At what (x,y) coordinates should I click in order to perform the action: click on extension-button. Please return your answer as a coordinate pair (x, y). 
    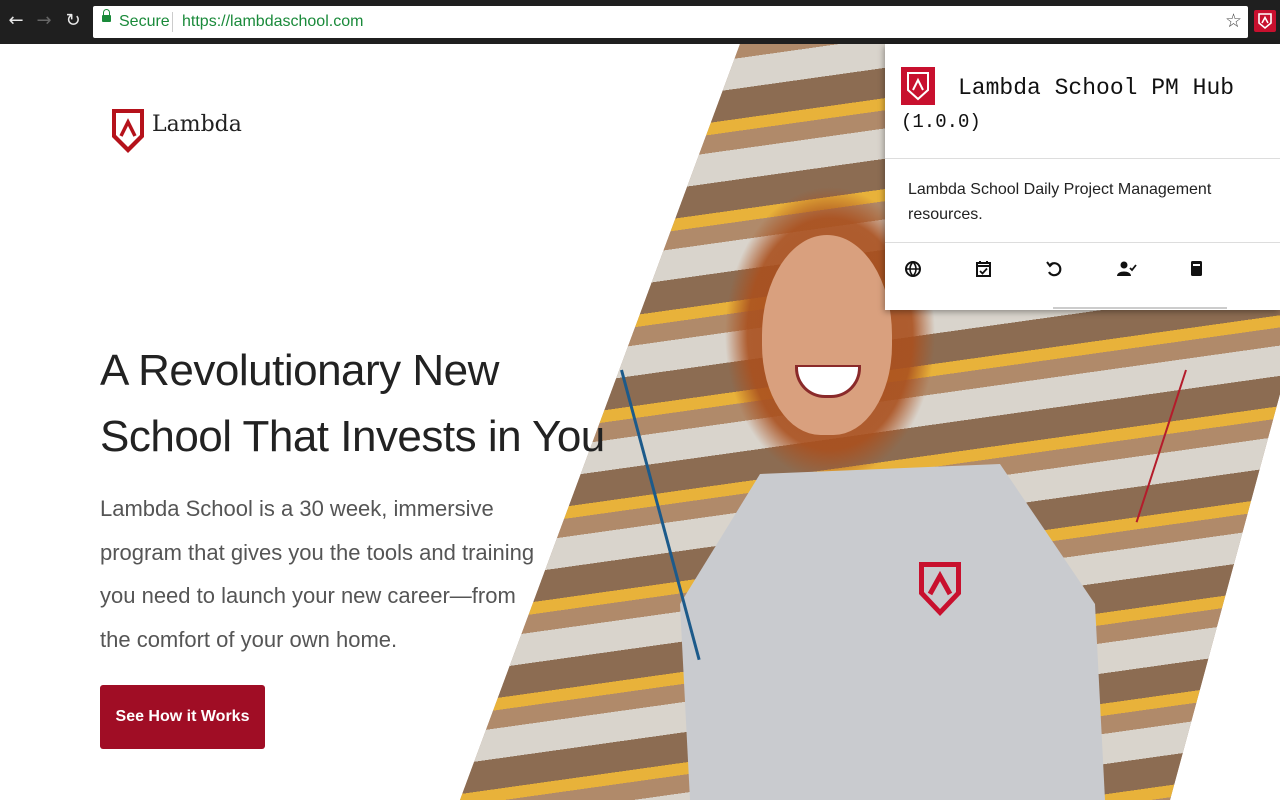
    Looking at the image, I should click on (1265, 21).